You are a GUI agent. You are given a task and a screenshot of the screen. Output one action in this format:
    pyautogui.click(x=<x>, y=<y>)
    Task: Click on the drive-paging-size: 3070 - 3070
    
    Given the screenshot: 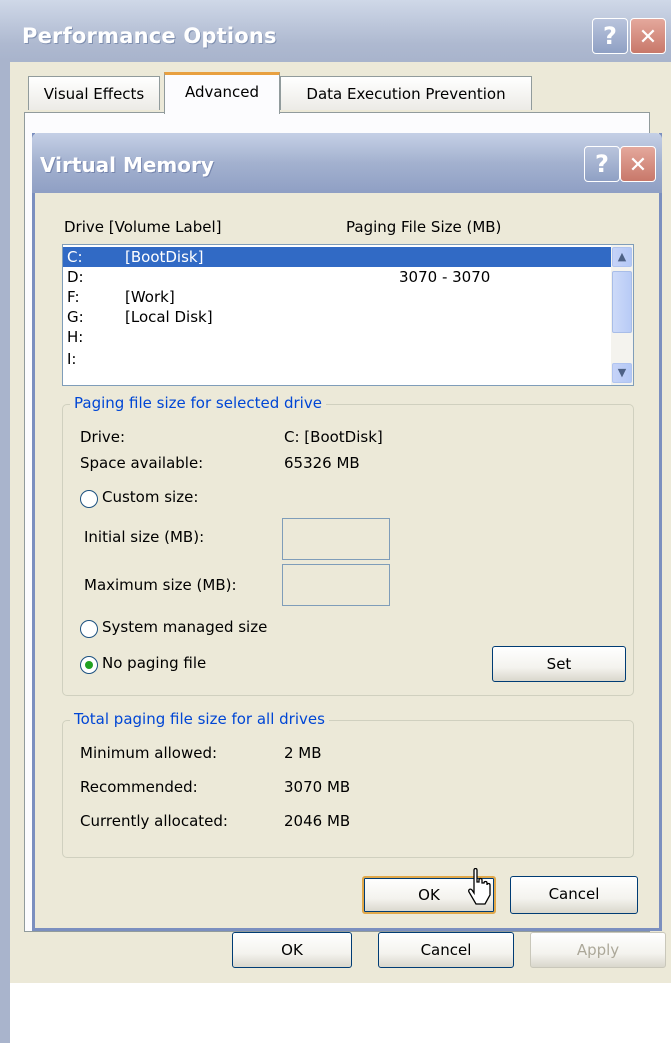 What is the action you would take?
    pyautogui.click(x=445, y=277)
    